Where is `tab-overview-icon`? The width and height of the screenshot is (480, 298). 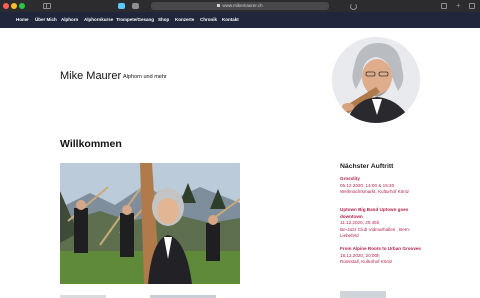 tab-overview-icon is located at coordinates (472, 6).